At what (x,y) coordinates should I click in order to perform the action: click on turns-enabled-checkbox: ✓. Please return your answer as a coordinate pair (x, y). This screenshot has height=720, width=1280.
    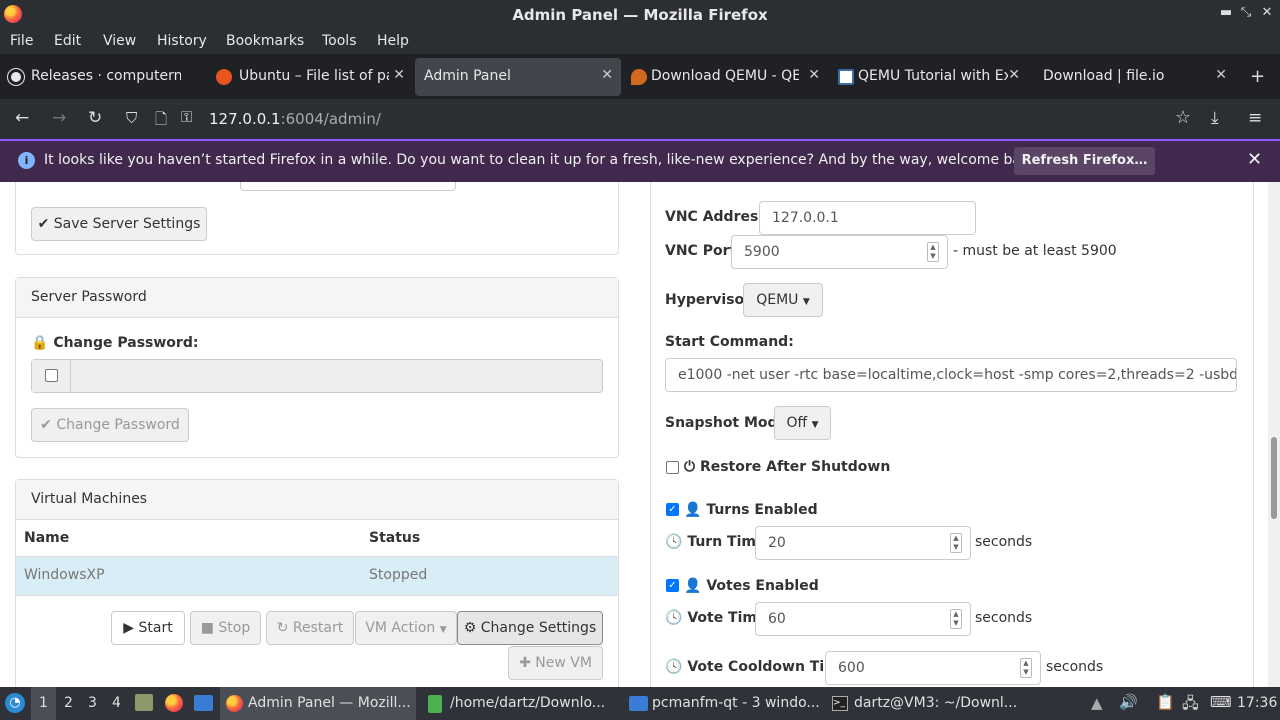
    Looking at the image, I should click on (672, 509).